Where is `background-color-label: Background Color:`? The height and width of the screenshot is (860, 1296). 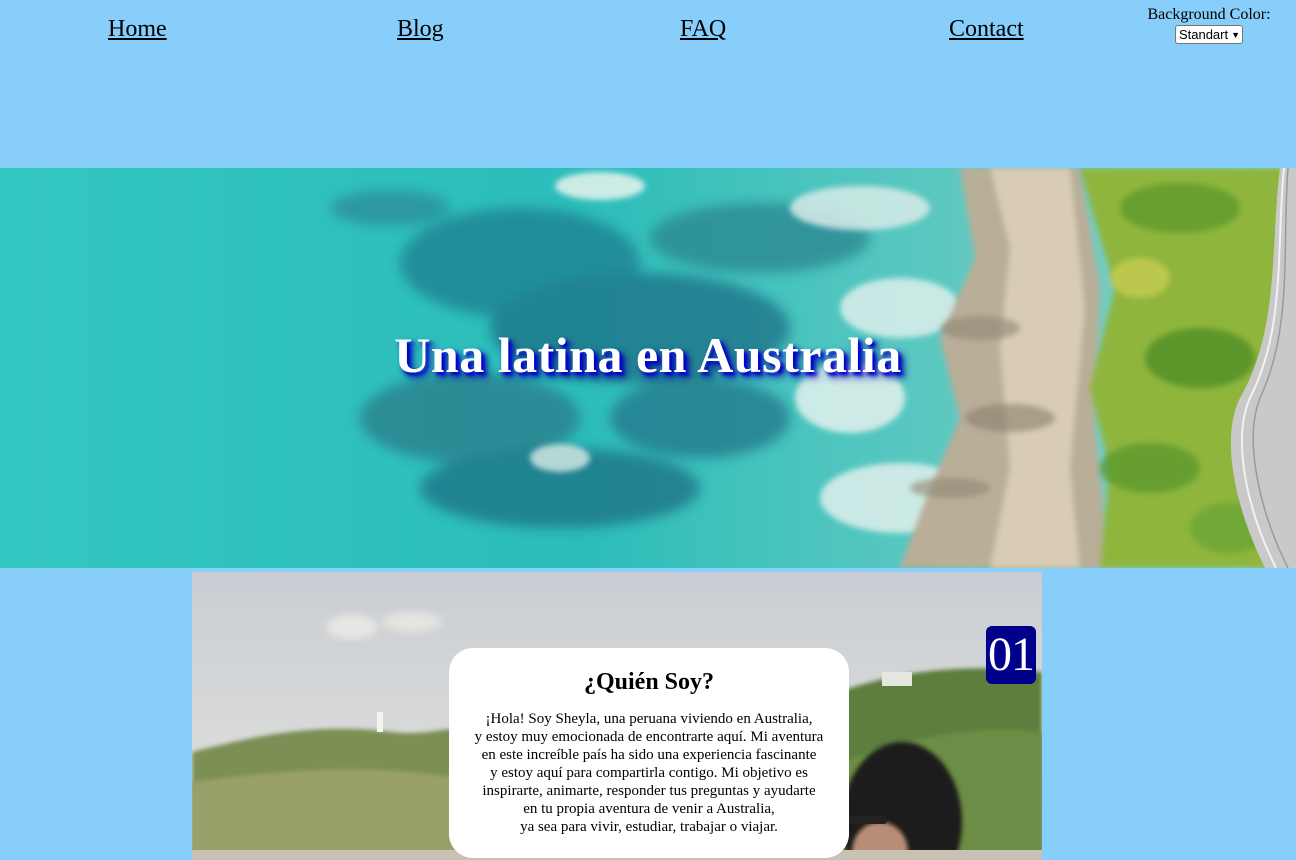
background-color-label: Background Color: is located at coordinates (1209, 14).